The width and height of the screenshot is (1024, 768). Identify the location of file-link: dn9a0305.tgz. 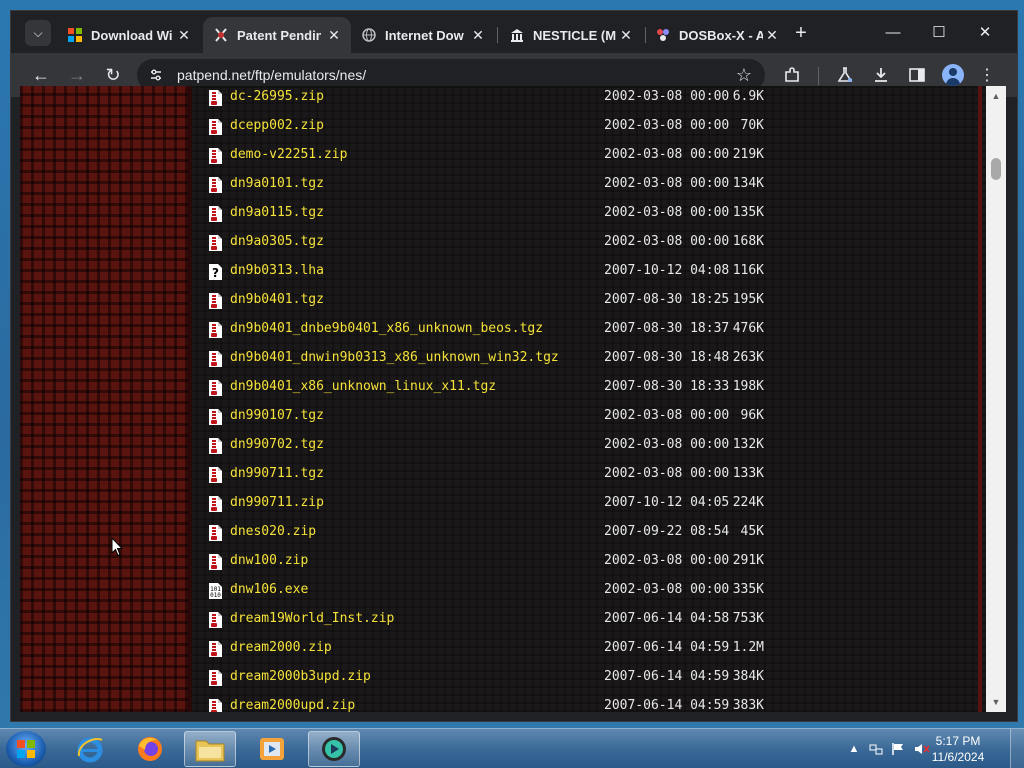
(277, 241).